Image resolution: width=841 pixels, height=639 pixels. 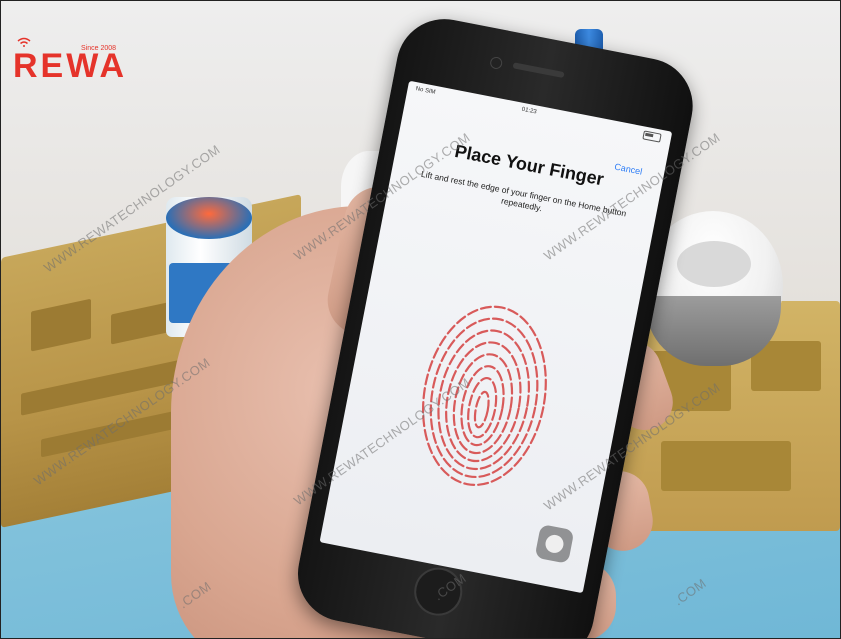 I want to click on front-camera-icon, so click(x=496, y=62).